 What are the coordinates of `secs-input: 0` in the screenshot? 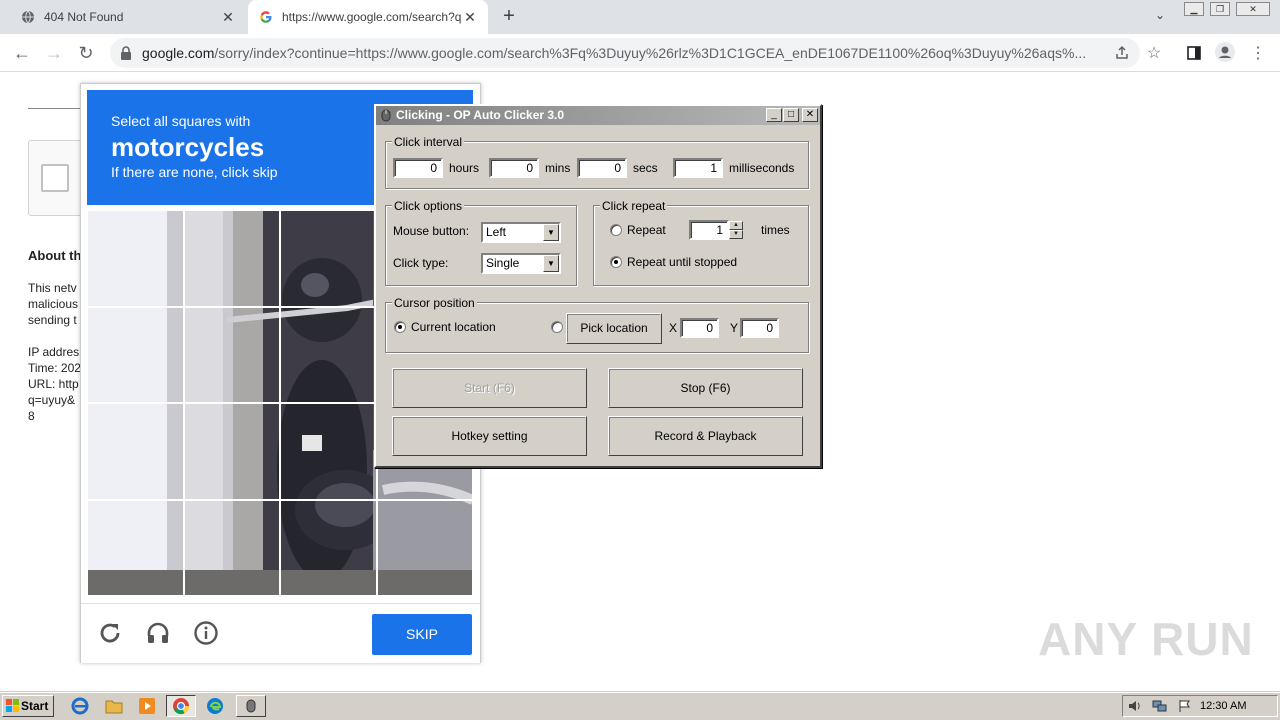 It's located at (602, 168).